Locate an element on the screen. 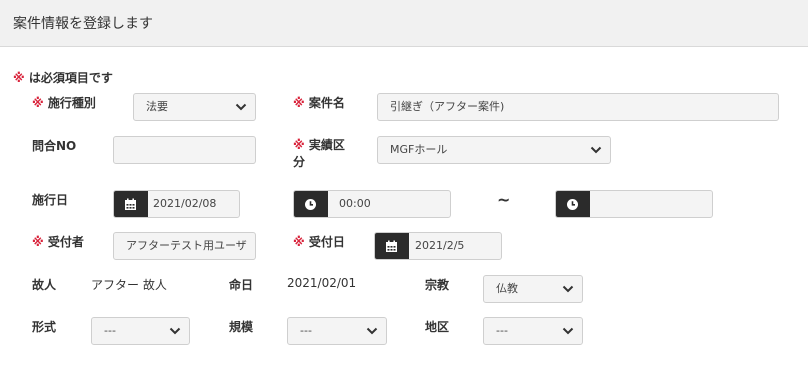  input-value: 00:00 is located at coordinates (355, 203).